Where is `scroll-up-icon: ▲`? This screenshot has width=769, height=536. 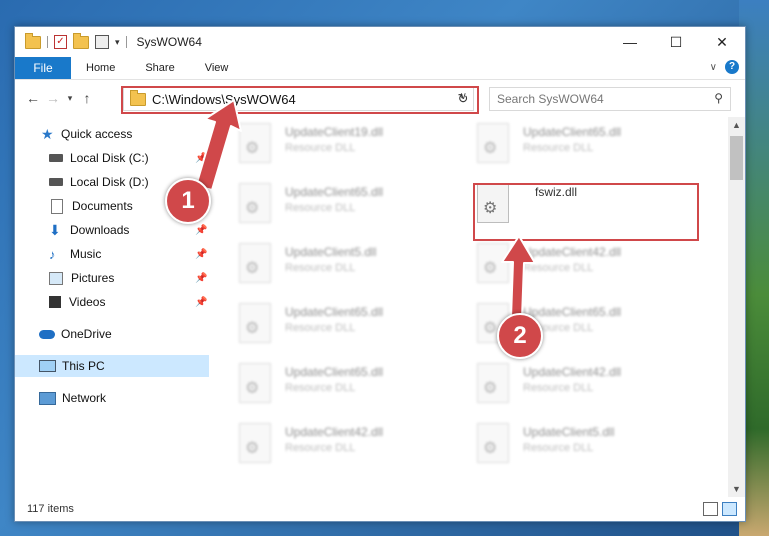 scroll-up-icon: ▲ is located at coordinates (736, 125).